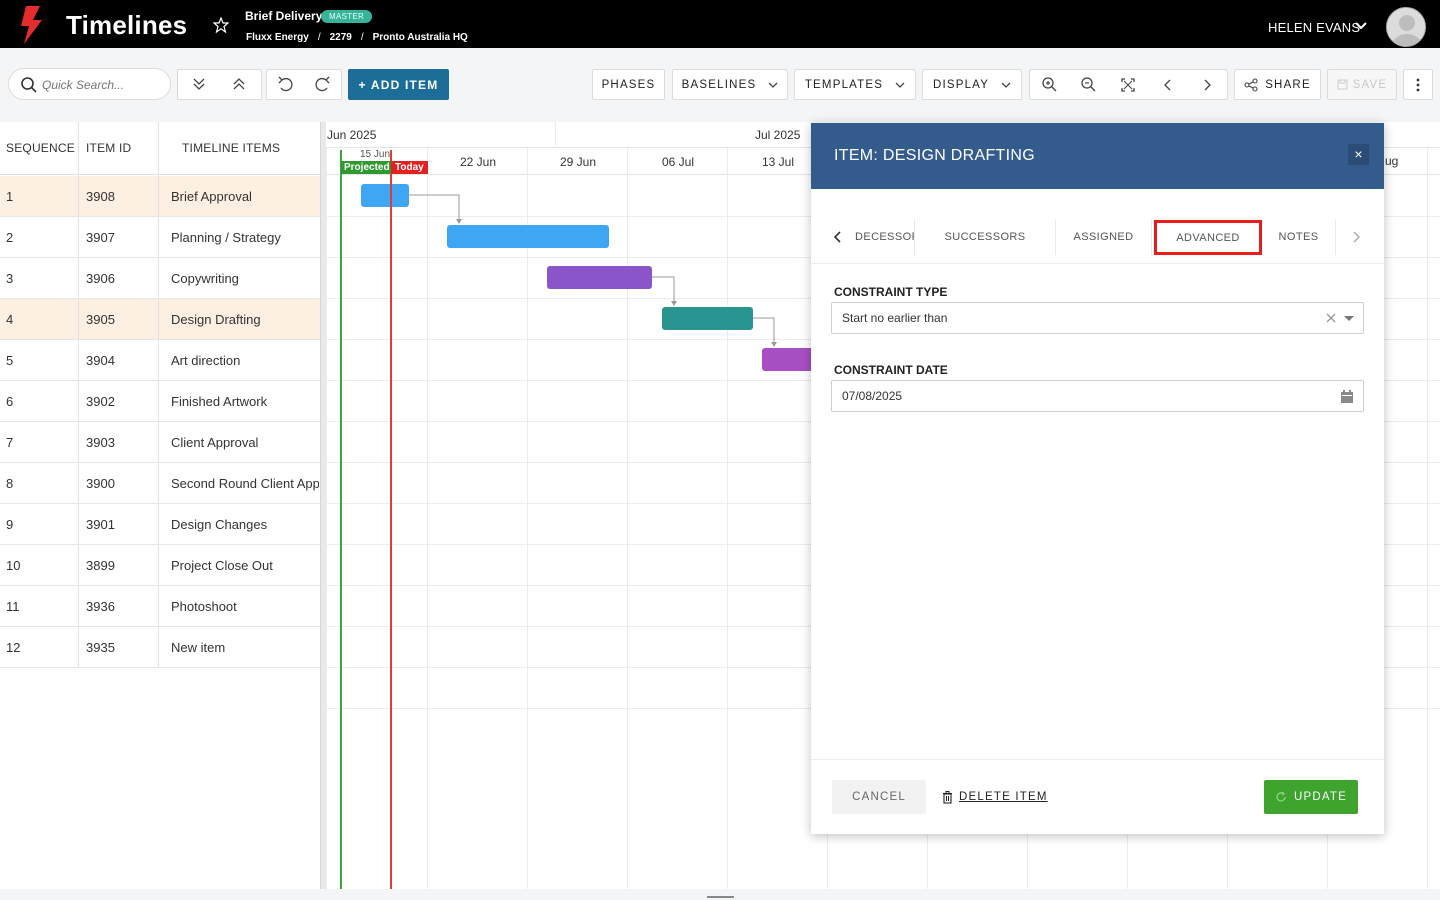 The height and width of the screenshot is (900, 1440). Describe the element at coordinates (872, 396) in the screenshot. I see `constraint-date-value: 07/08/2025` at that location.